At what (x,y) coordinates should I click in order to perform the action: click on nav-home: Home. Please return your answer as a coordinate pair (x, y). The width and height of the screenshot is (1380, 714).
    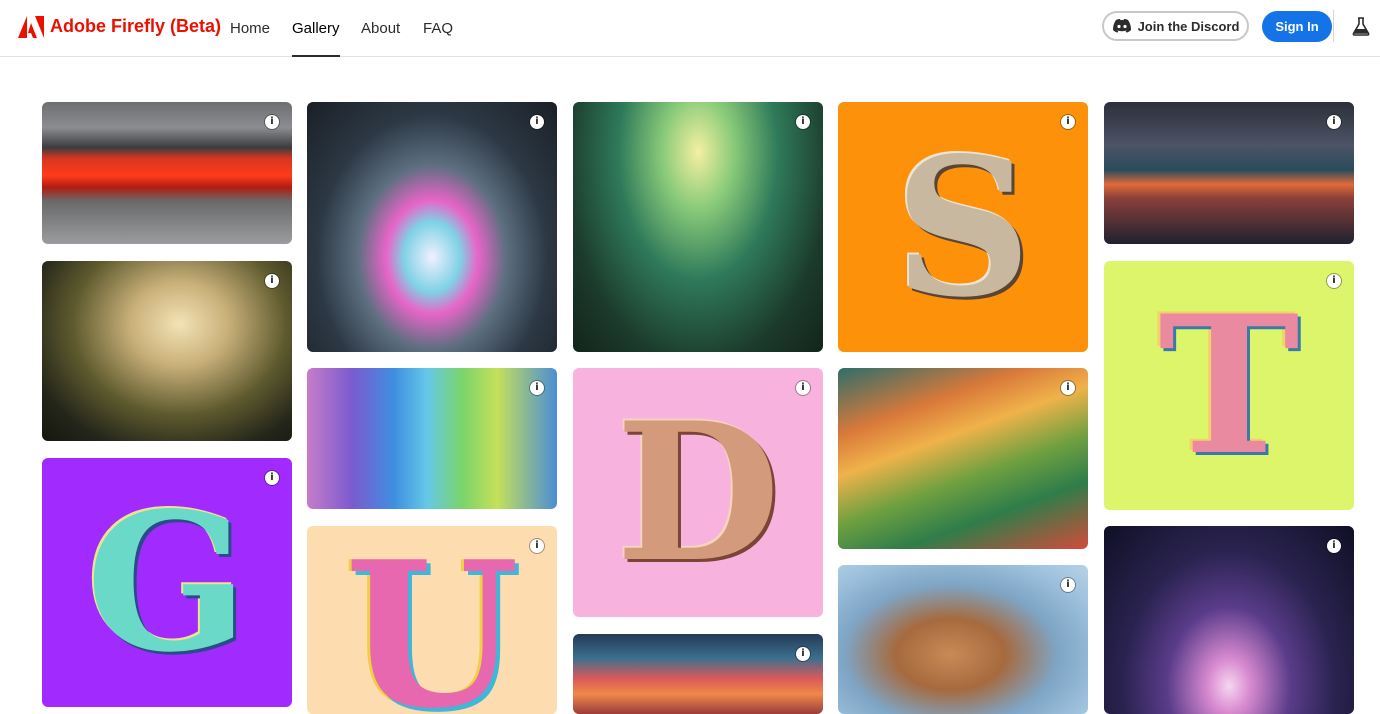
    Looking at the image, I should click on (250, 39).